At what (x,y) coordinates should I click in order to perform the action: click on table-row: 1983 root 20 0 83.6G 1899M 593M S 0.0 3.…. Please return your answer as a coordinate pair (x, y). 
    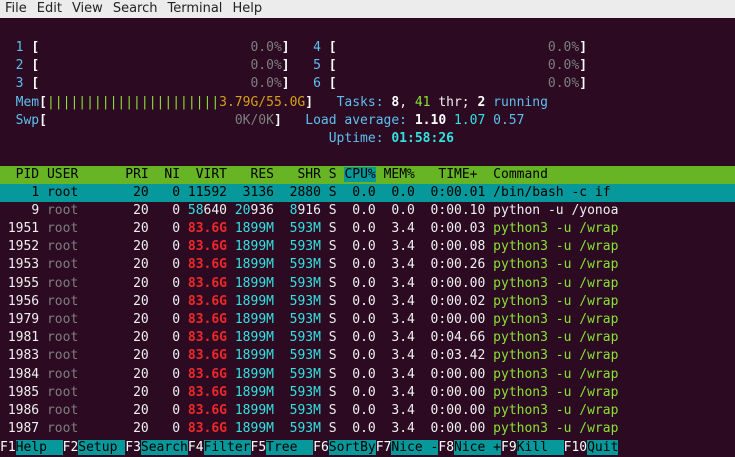
    Looking at the image, I should click on (367, 356).